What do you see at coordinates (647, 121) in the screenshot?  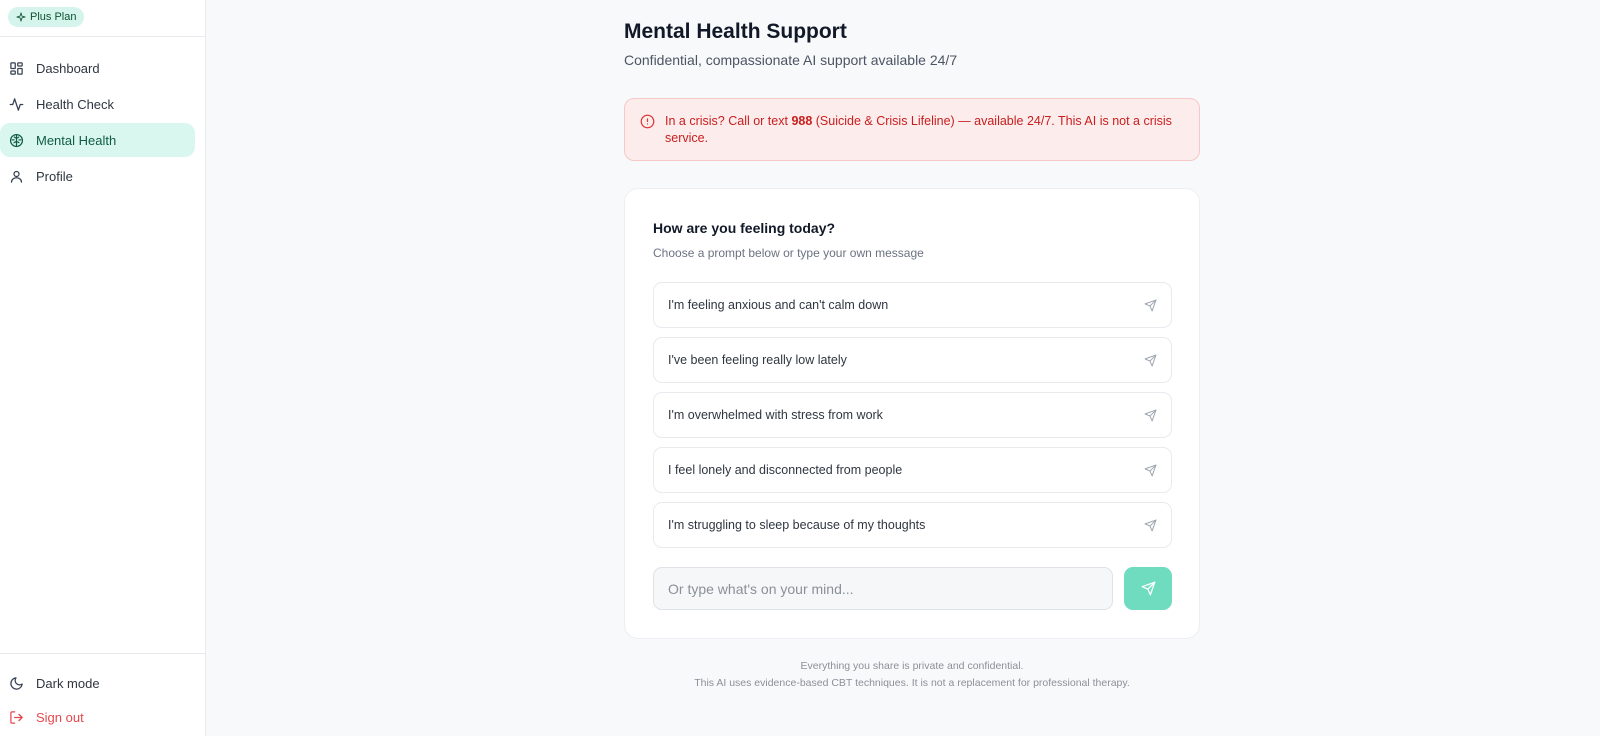 I see `alert-circle-icon` at bounding box center [647, 121].